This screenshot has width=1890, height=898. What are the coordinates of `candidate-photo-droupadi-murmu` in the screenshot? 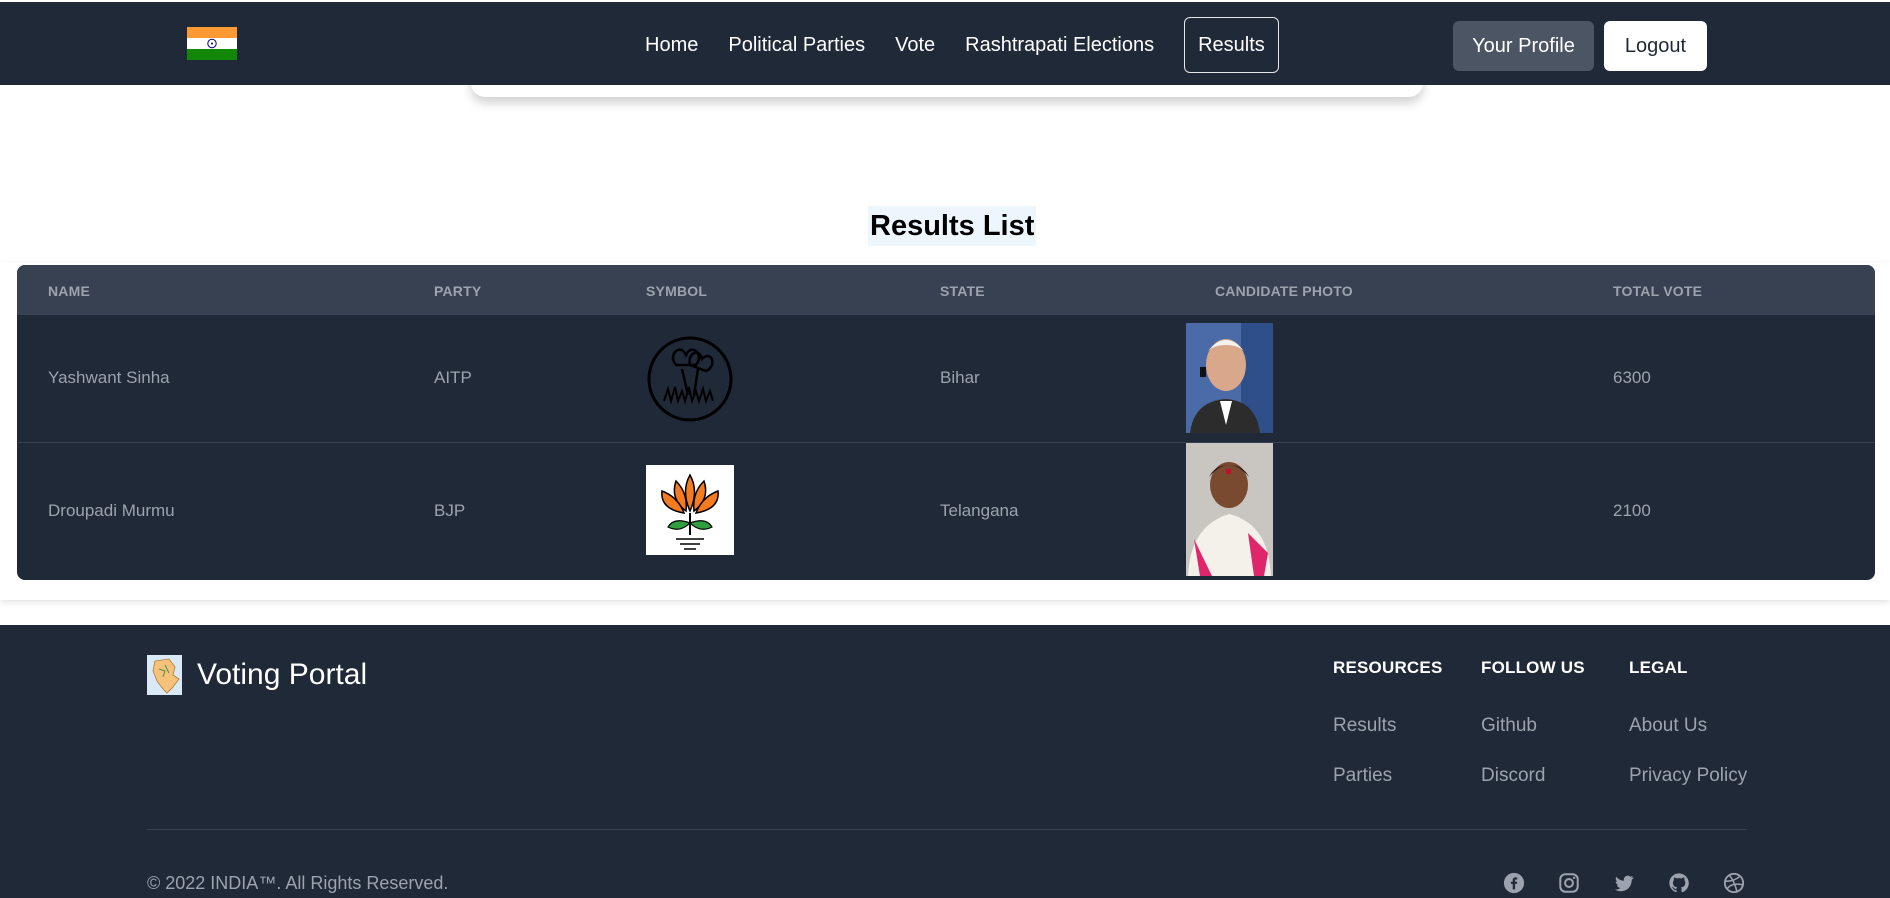 It's located at (1229, 509).